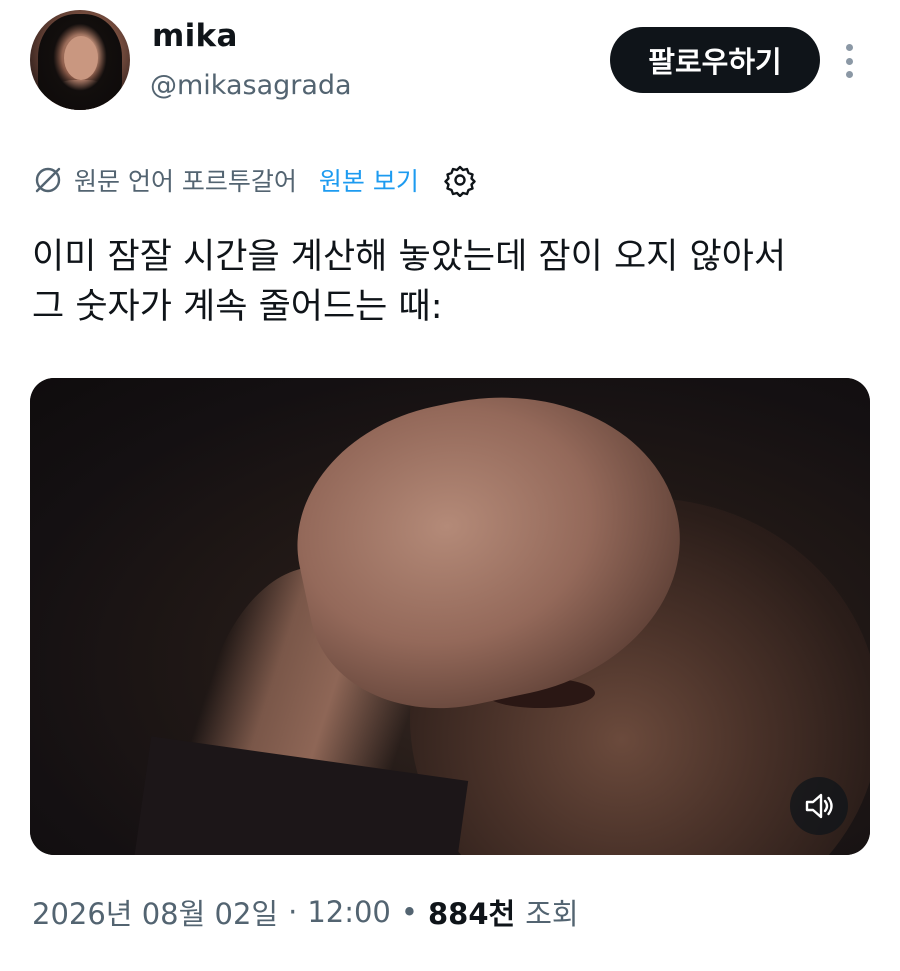 This screenshot has width=900, height=971. I want to click on speaker-muted-icon, so click(819, 806).